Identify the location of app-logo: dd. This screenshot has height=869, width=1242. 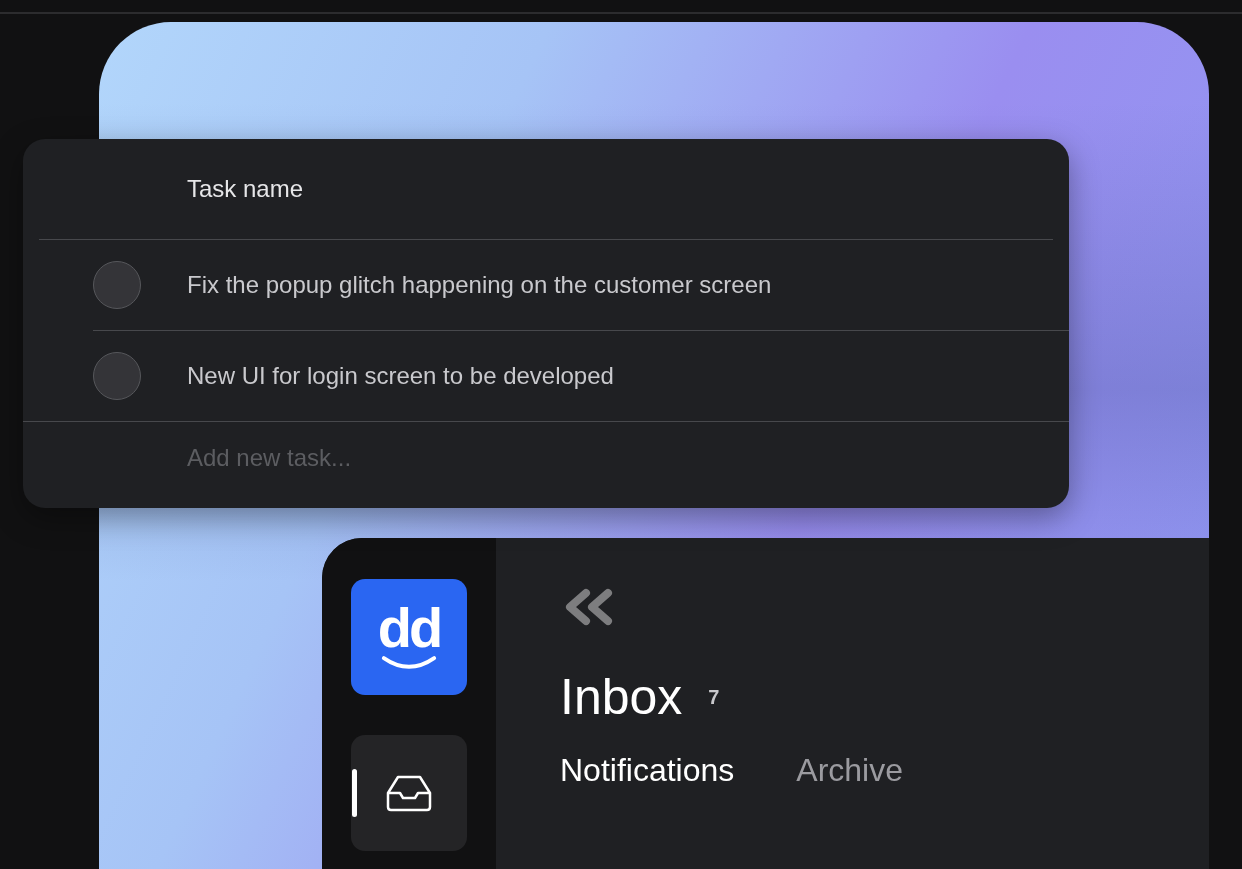
(409, 637).